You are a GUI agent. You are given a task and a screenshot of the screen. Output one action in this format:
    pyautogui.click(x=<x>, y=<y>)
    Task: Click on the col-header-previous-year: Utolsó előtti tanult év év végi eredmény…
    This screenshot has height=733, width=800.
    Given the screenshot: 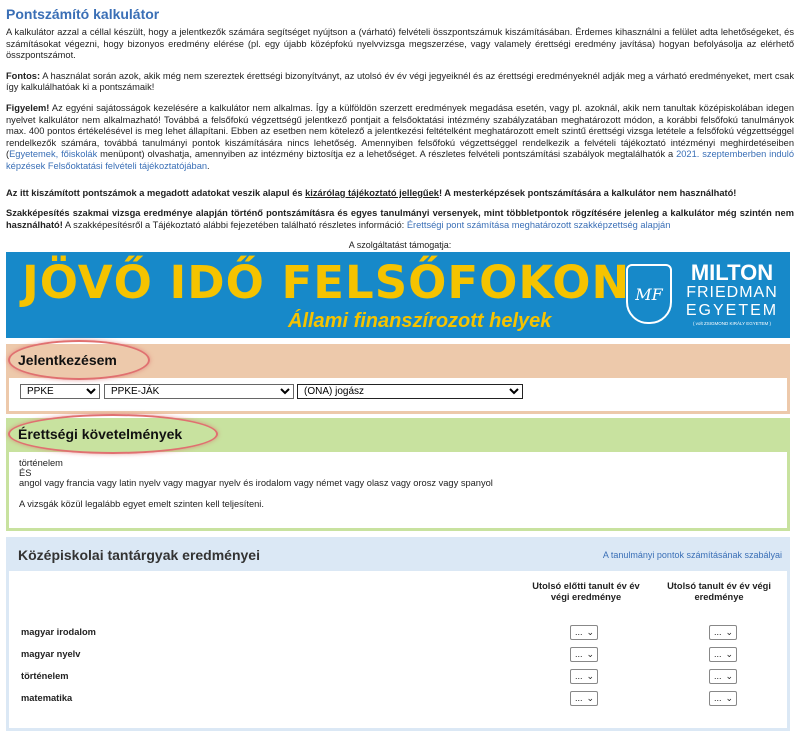 What is the action you would take?
    pyautogui.click(x=586, y=591)
    